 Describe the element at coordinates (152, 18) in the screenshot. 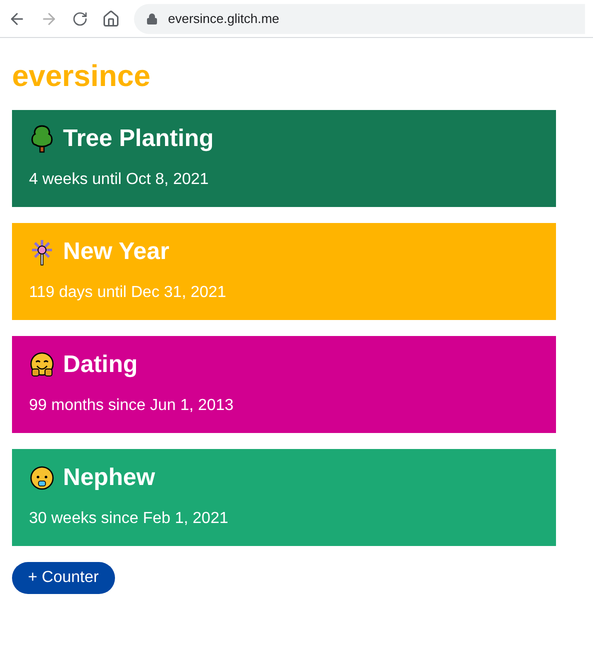

I see `lock-icon` at that location.